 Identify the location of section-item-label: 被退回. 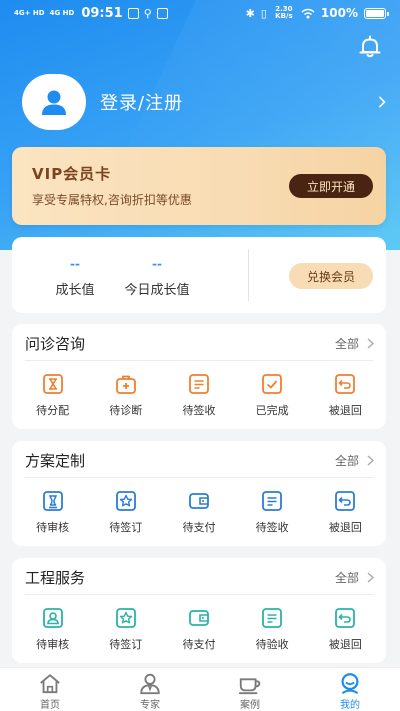
(345, 527).